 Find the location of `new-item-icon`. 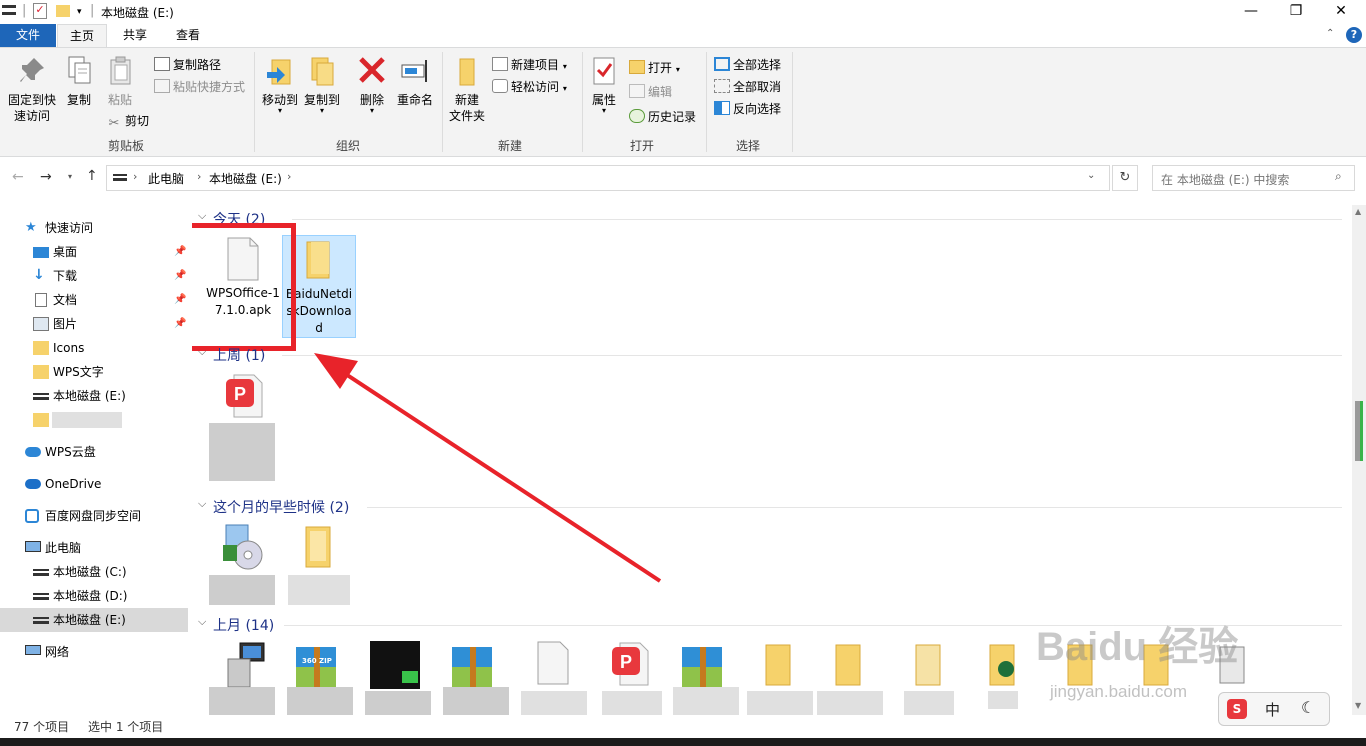

new-item-icon is located at coordinates (500, 64).